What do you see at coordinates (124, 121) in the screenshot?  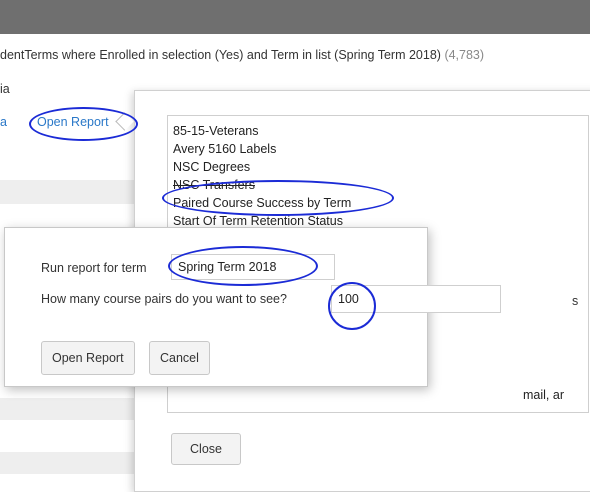 I see `dialog-pointer` at bounding box center [124, 121].